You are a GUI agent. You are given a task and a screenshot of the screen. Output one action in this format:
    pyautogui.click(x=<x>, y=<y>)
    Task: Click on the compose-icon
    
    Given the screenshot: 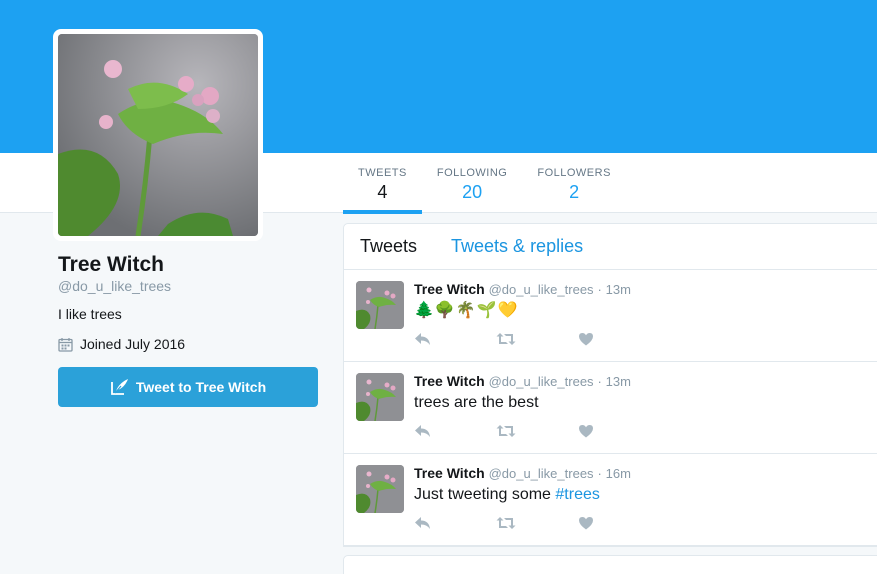 What is the action you would take?
    pyautogui.click(x=119, y=387)
    